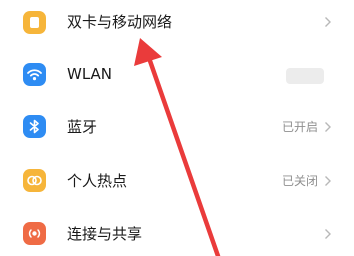 This screenshot has height=256, width=354. I want to click on settings-item-label: 个人热点, so click(97, 181).